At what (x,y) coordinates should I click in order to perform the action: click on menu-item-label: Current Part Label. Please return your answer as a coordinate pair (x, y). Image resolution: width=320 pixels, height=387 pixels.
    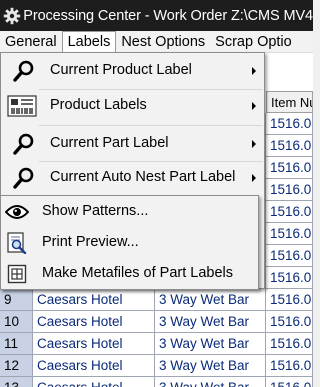
    Looking at the image, I should click on (109, 143).